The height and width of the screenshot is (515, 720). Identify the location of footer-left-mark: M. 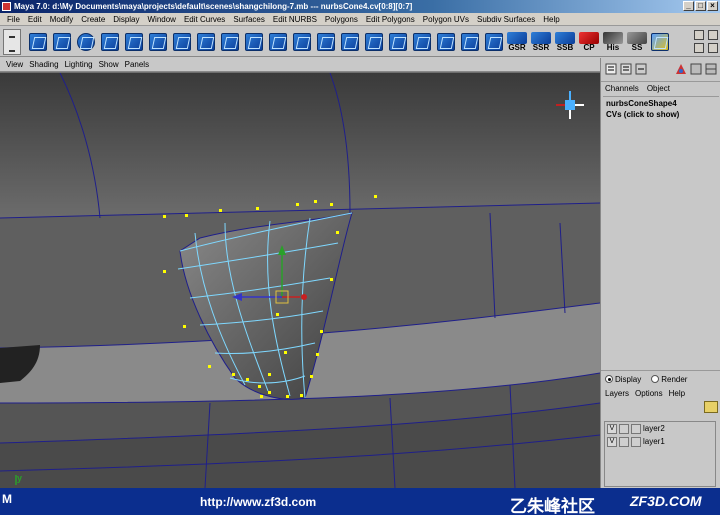
(7, 499).